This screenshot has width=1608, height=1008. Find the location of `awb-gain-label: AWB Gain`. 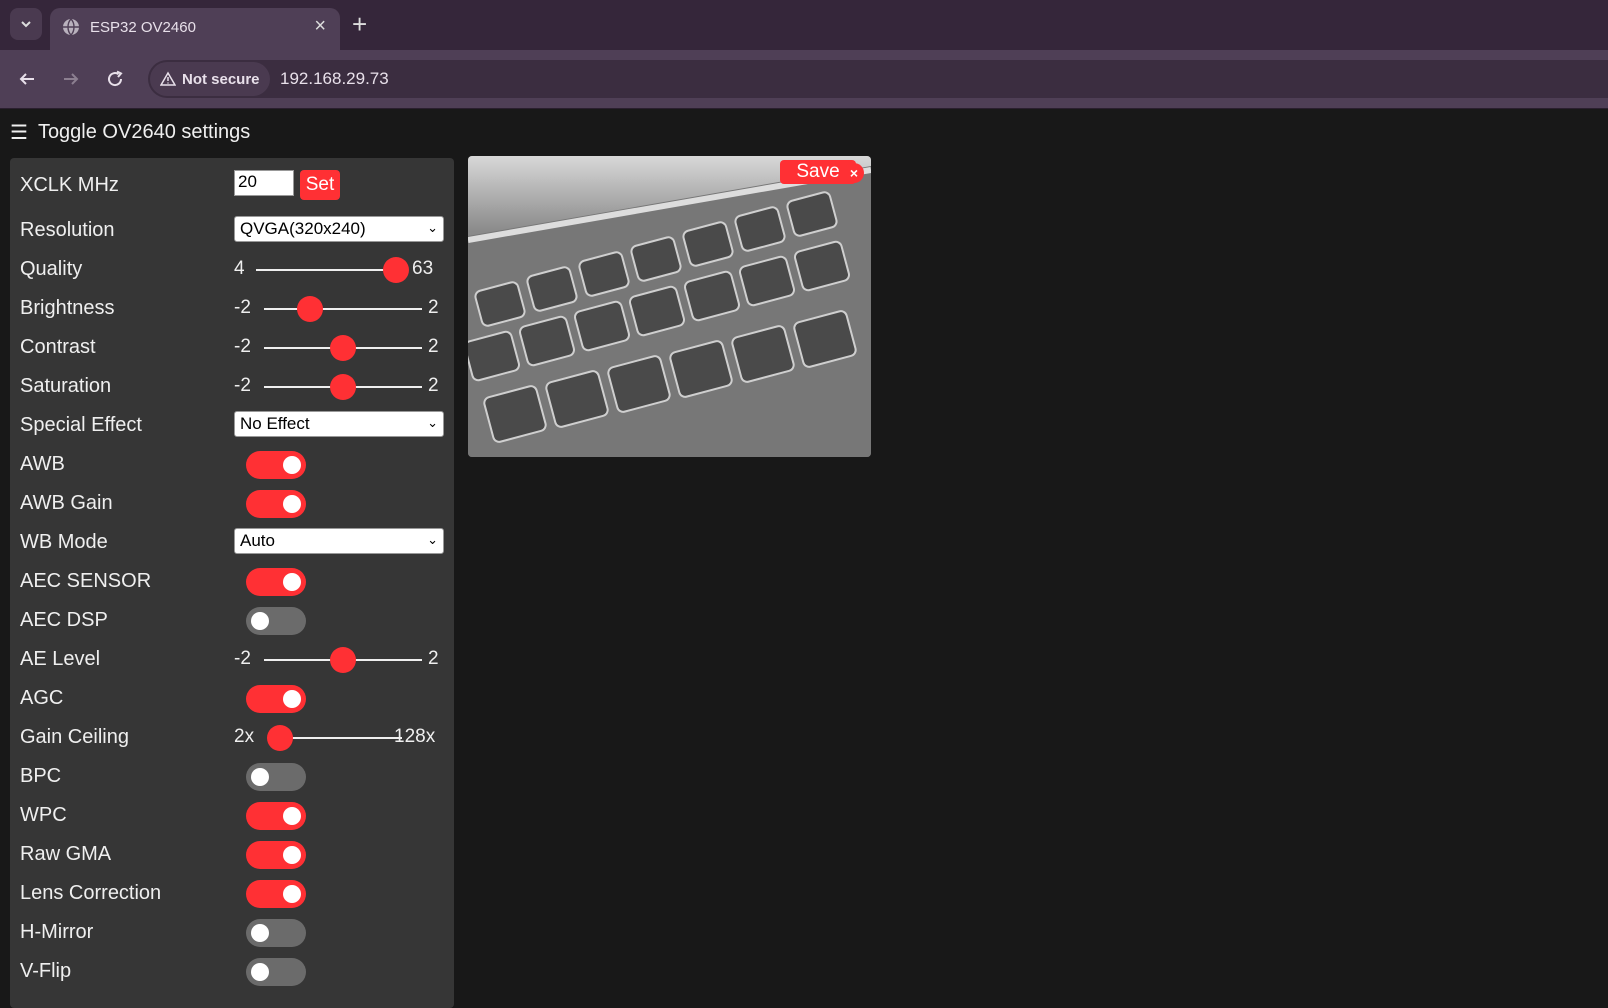

awb-gain-label: AWB Gain is located at coordinates (66, 503).